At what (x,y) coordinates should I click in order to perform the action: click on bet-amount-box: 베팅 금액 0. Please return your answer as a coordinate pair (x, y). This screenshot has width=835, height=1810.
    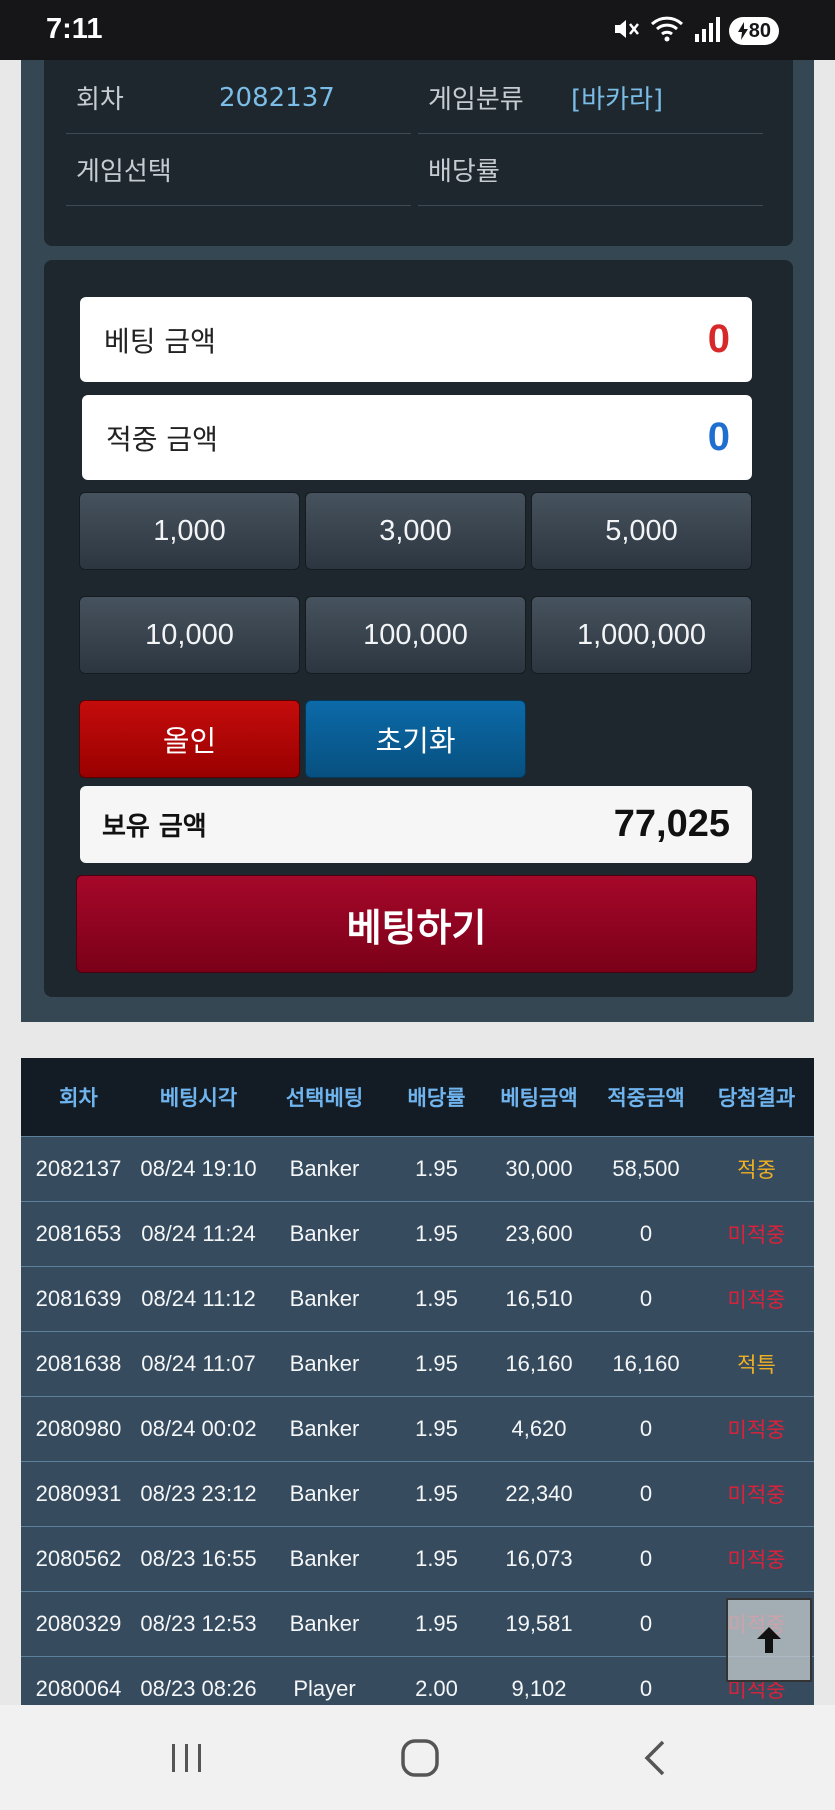
    Looking at the image, I should click on (416, 339).